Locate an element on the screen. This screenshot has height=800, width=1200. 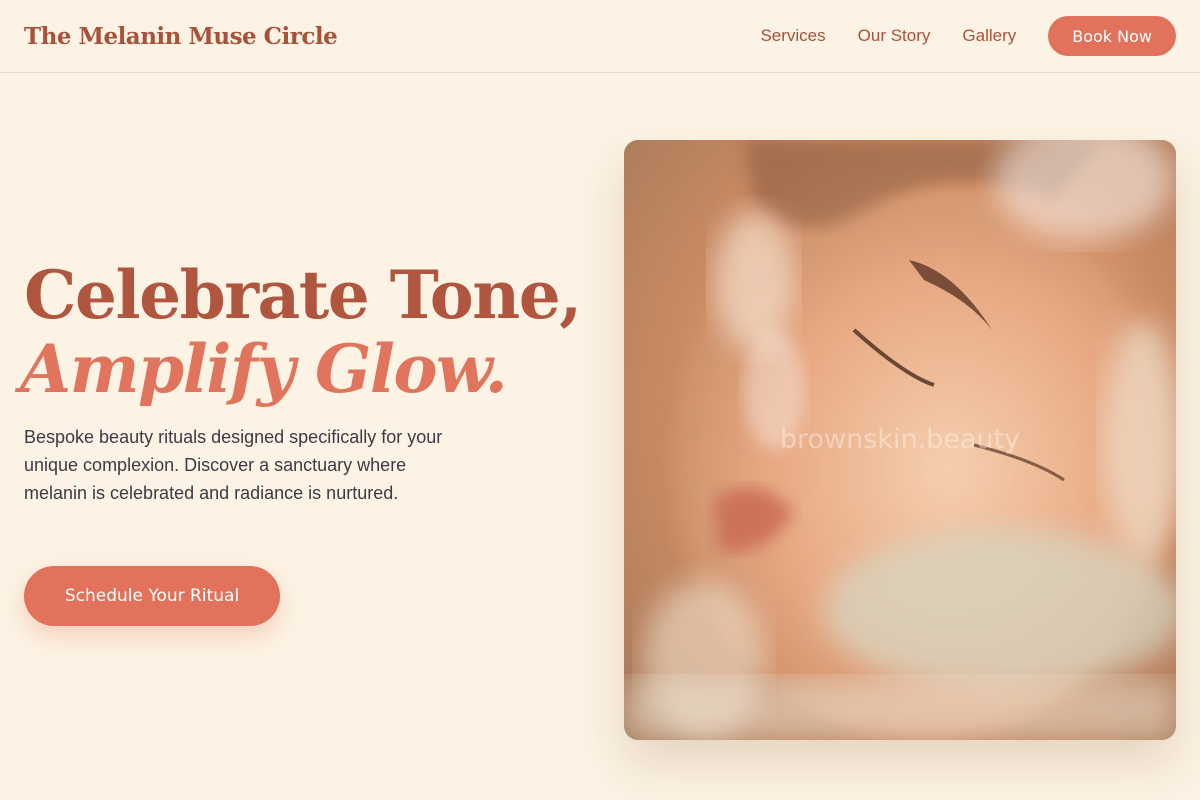
image-watermark: brownskin.beauty is located at coordinates (900, 439).